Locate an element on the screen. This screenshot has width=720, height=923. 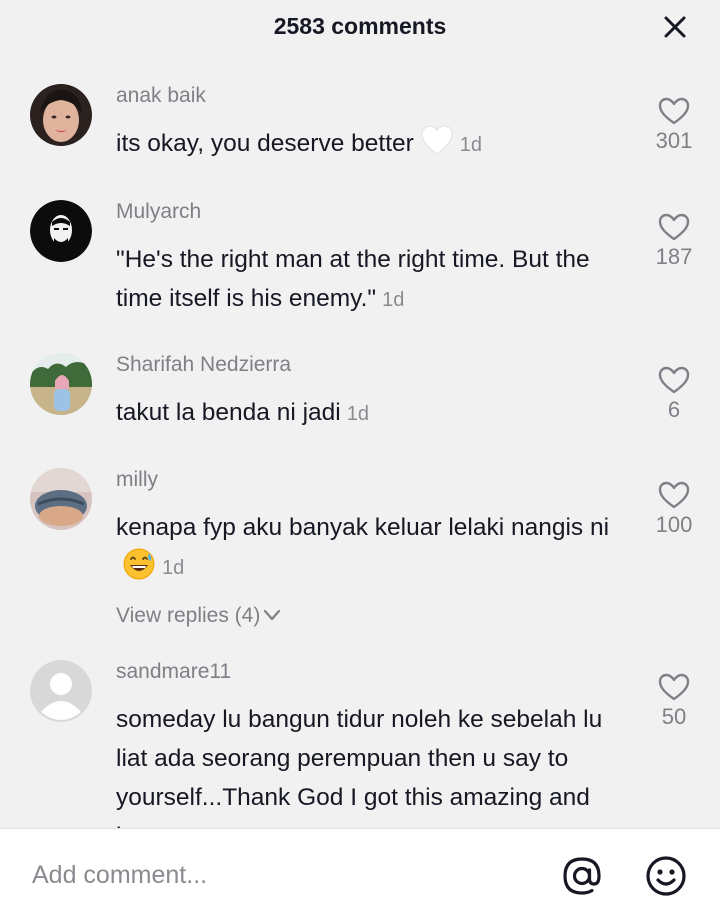
comment-username: sandmare11 is located at coordinates (173, 672).